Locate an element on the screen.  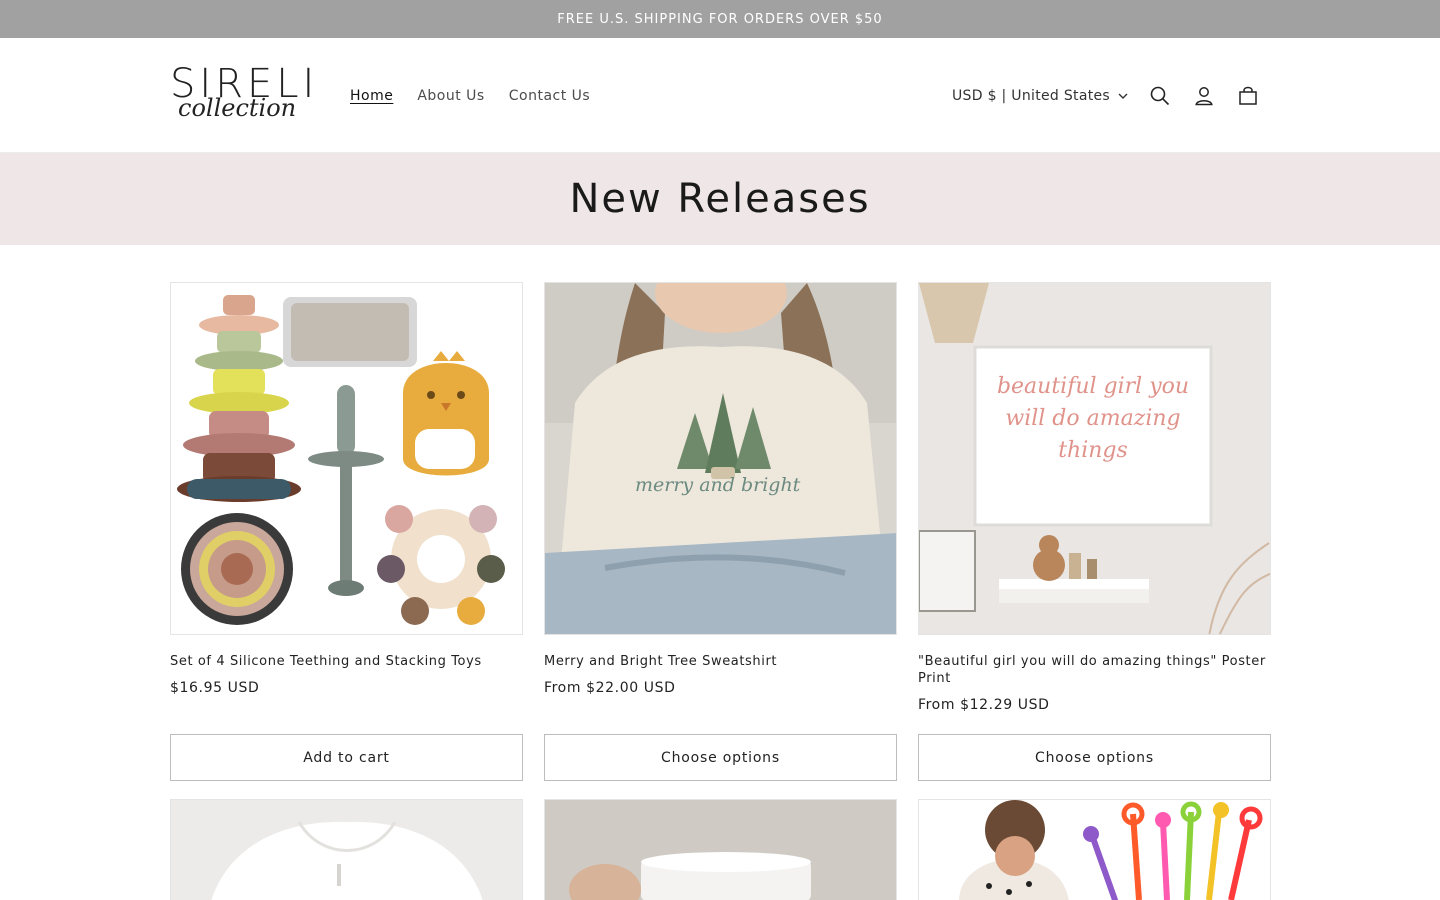
product-image-mug is located at coordinates (720, 849).